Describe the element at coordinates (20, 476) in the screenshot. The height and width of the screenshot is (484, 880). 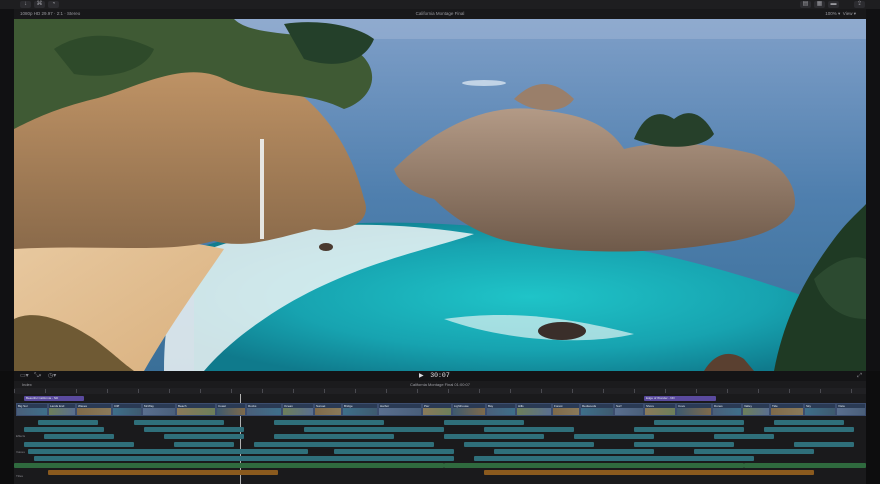
I see `lane-label: Titles` at that location.